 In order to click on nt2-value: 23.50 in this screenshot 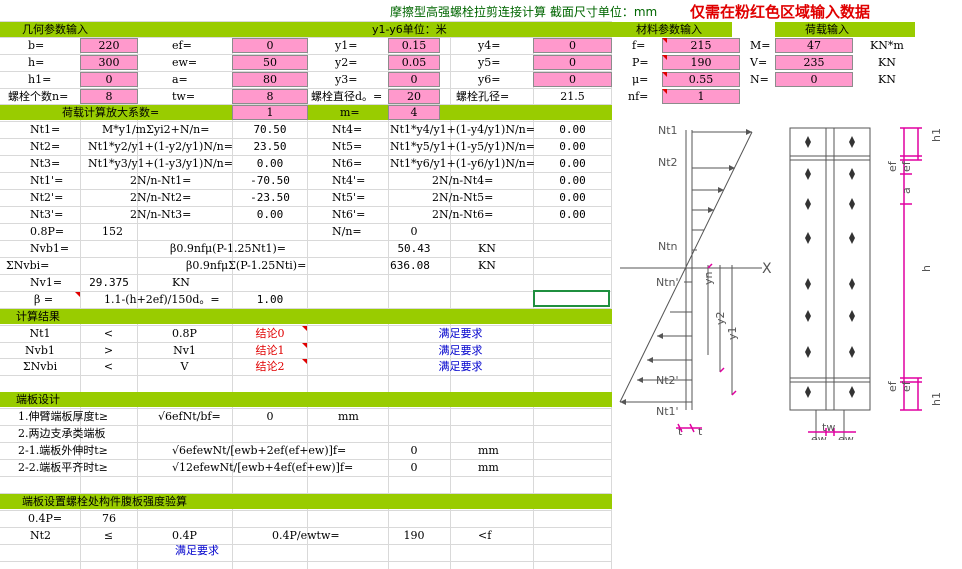, I will do `click(270, 146)`.